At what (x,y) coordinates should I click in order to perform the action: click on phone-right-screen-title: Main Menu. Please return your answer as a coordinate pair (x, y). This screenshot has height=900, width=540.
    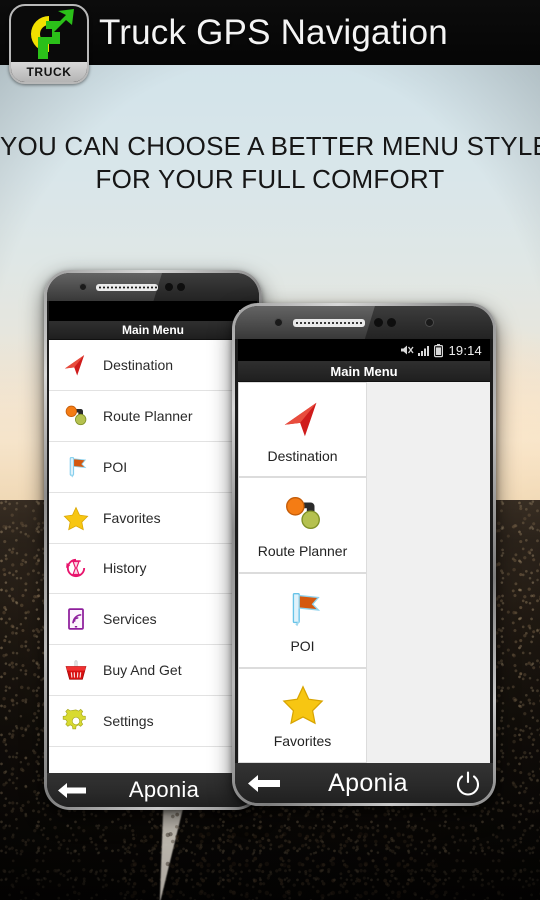
    Looking at the image, I should click on (364, 371).